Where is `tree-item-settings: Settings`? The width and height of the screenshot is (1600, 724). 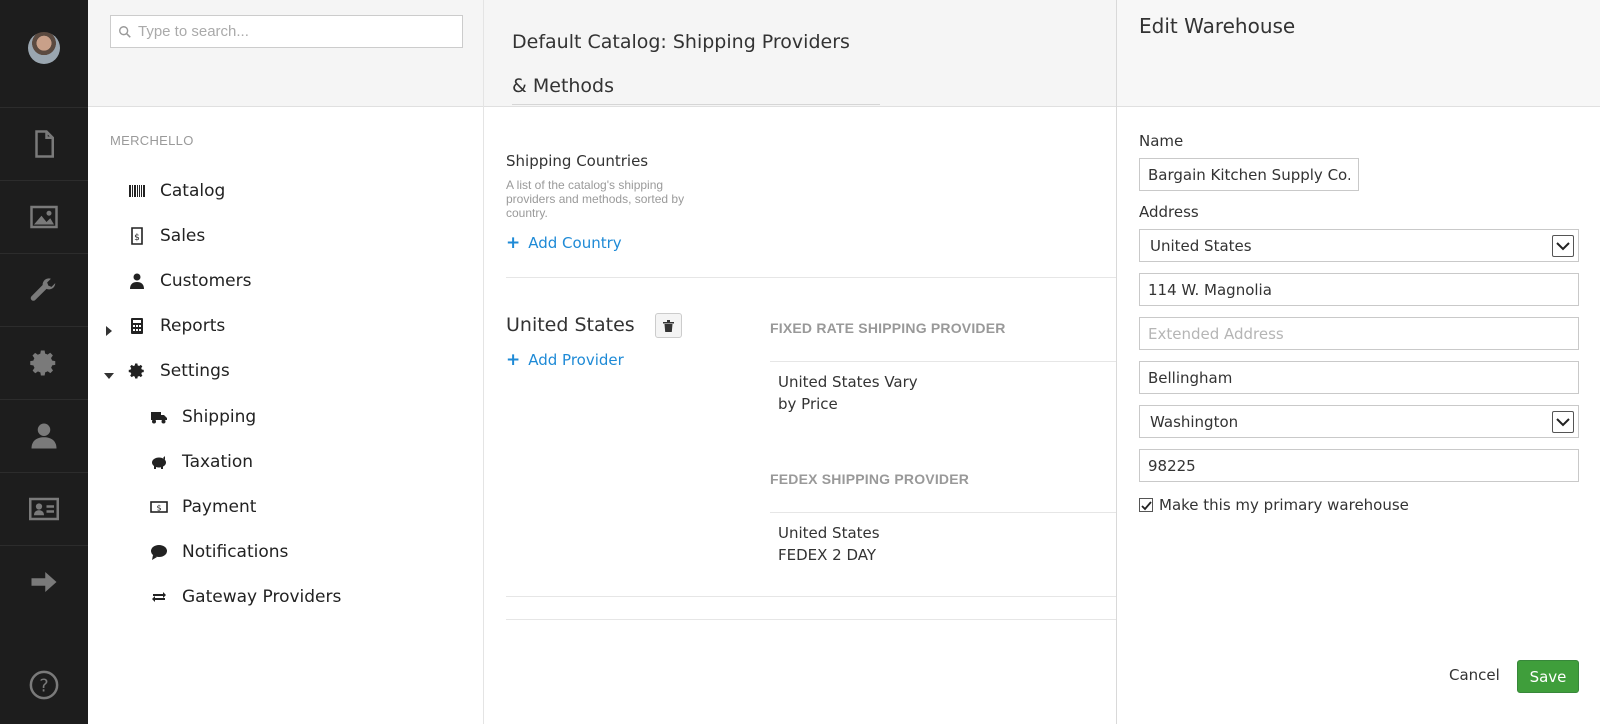
tree-item-settings: Settings is located at coordinates (167, 371).